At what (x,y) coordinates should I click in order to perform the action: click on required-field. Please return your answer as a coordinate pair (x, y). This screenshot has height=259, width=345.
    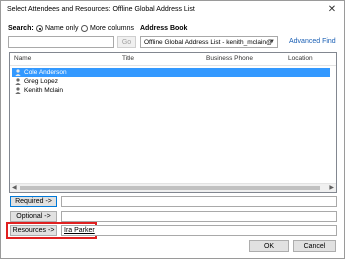
    Looking at the image, I should click on (199, 201).